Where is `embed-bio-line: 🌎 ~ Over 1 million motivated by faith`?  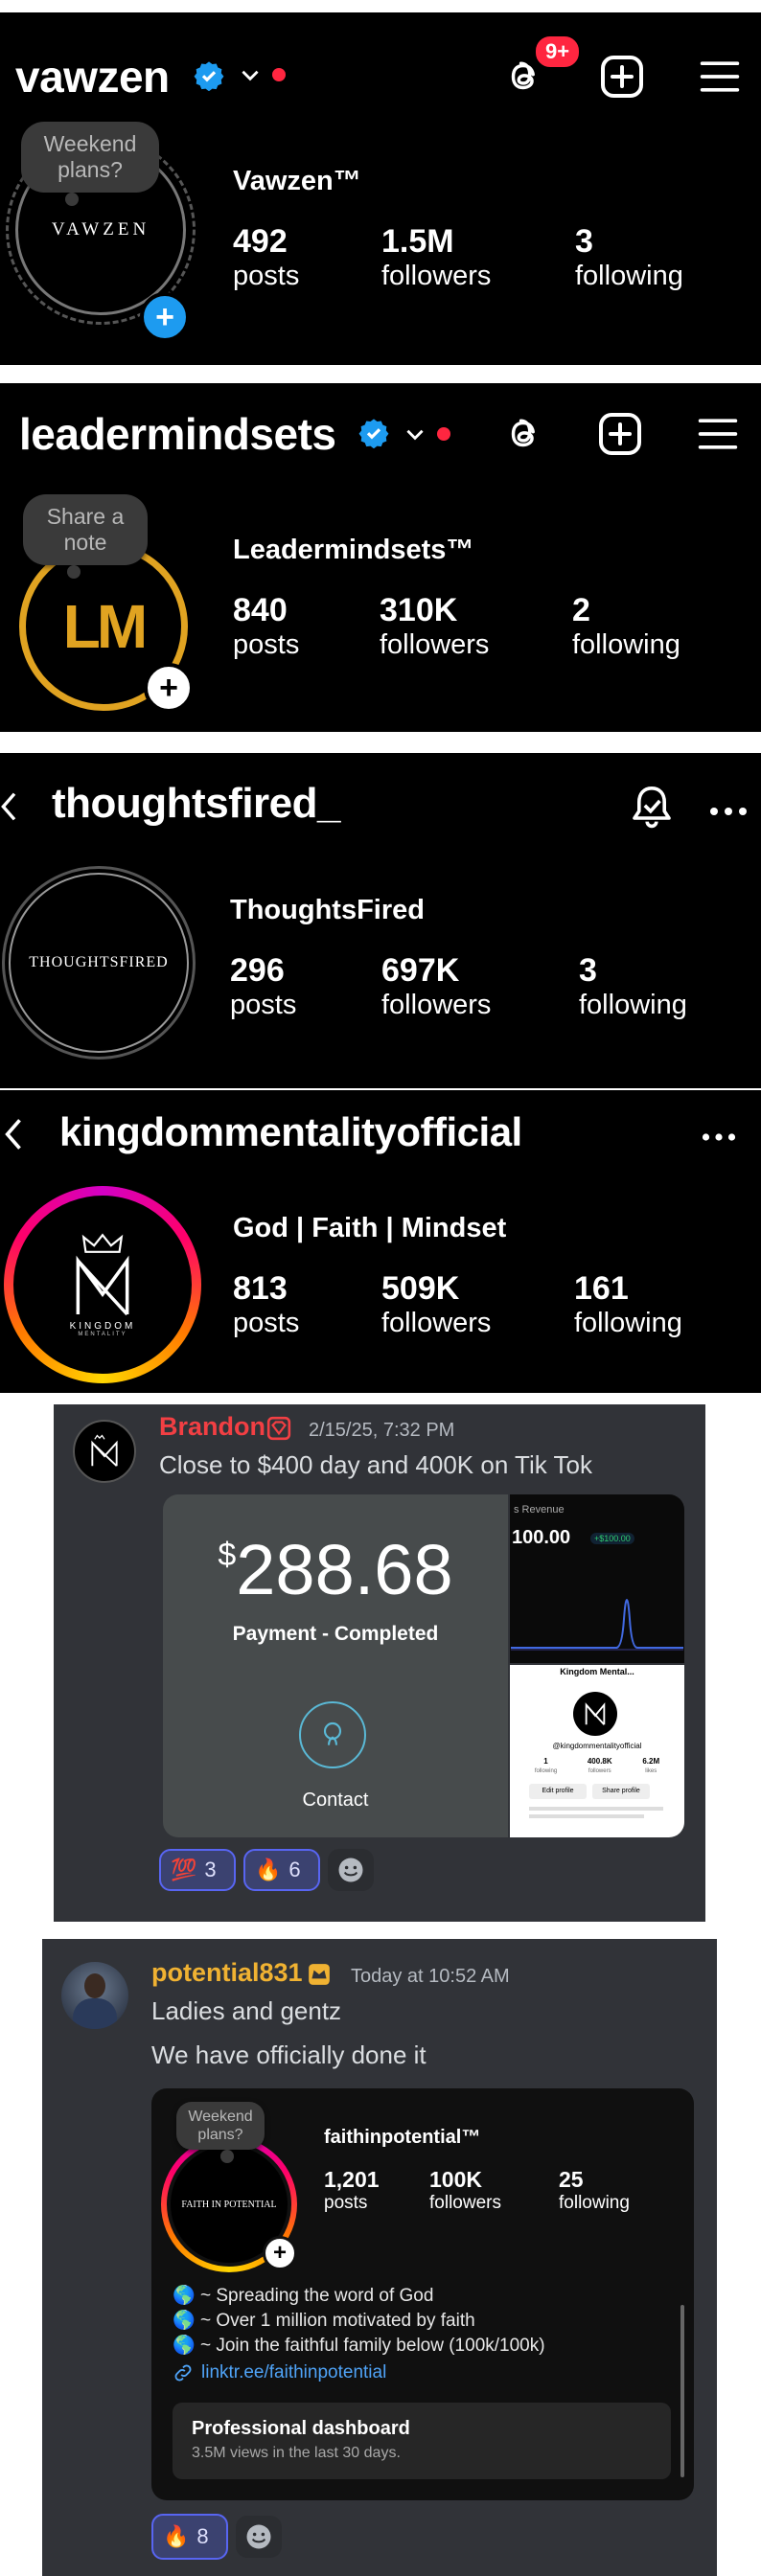
embed-bio-line: 🌎 ~ Over 1 million motivated by faith is located at coordinates (324, 2321).